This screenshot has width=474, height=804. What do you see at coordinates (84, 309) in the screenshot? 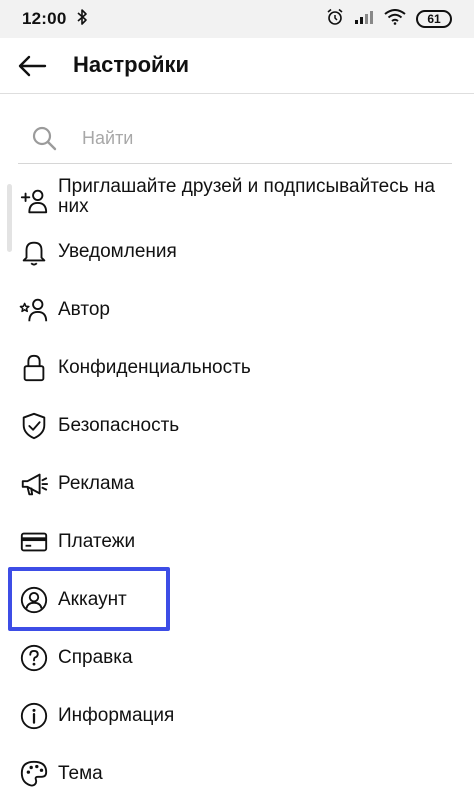
I see `menu-item-label: Автор` at bounding box center [84, 309].